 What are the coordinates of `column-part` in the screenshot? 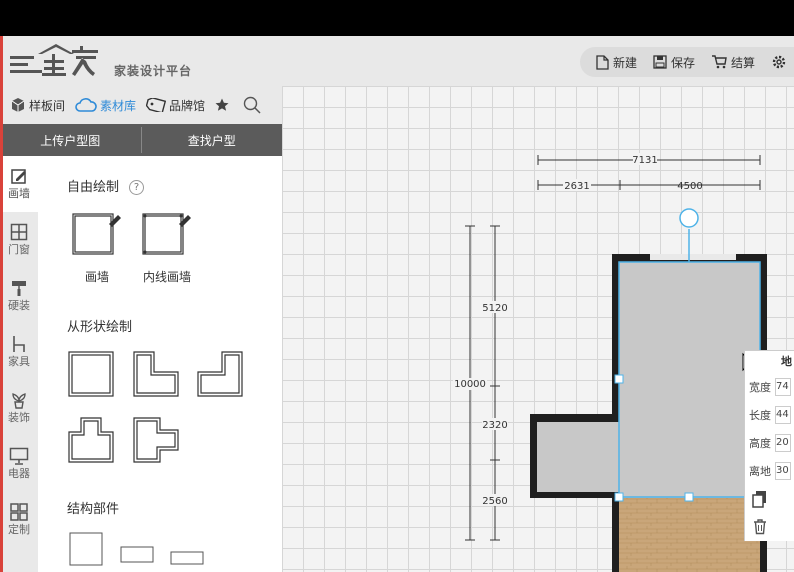 It's located at (86, 552).